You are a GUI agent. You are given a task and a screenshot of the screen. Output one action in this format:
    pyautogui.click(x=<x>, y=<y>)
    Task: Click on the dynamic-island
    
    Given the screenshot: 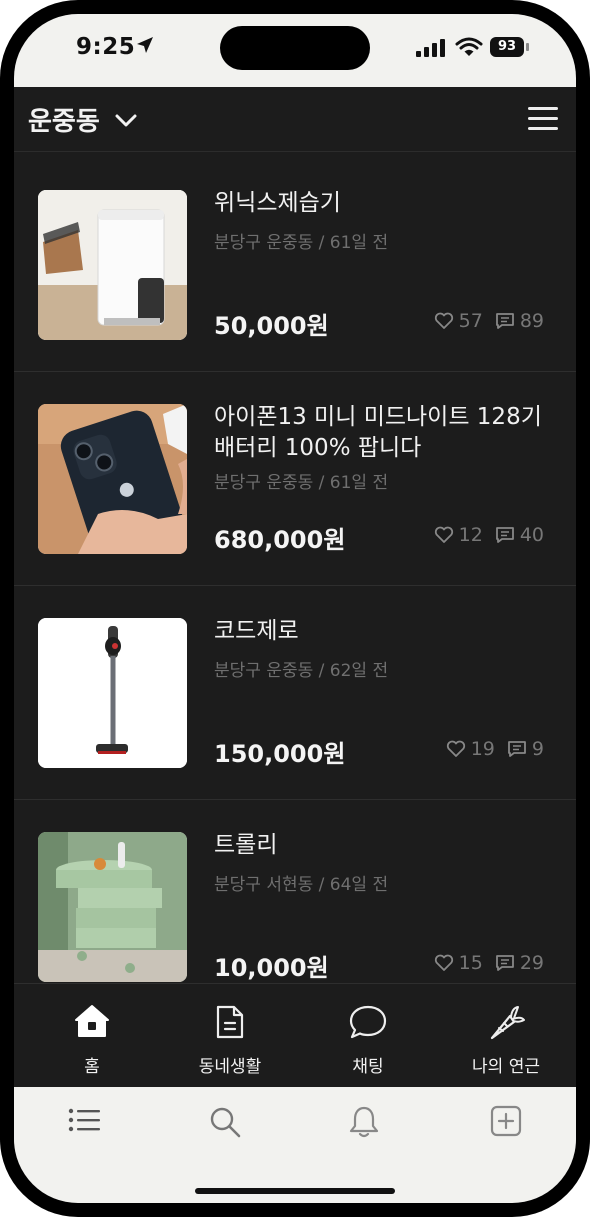 What is the action you would take?
    pyautogui.click(x=295, y=48)
    